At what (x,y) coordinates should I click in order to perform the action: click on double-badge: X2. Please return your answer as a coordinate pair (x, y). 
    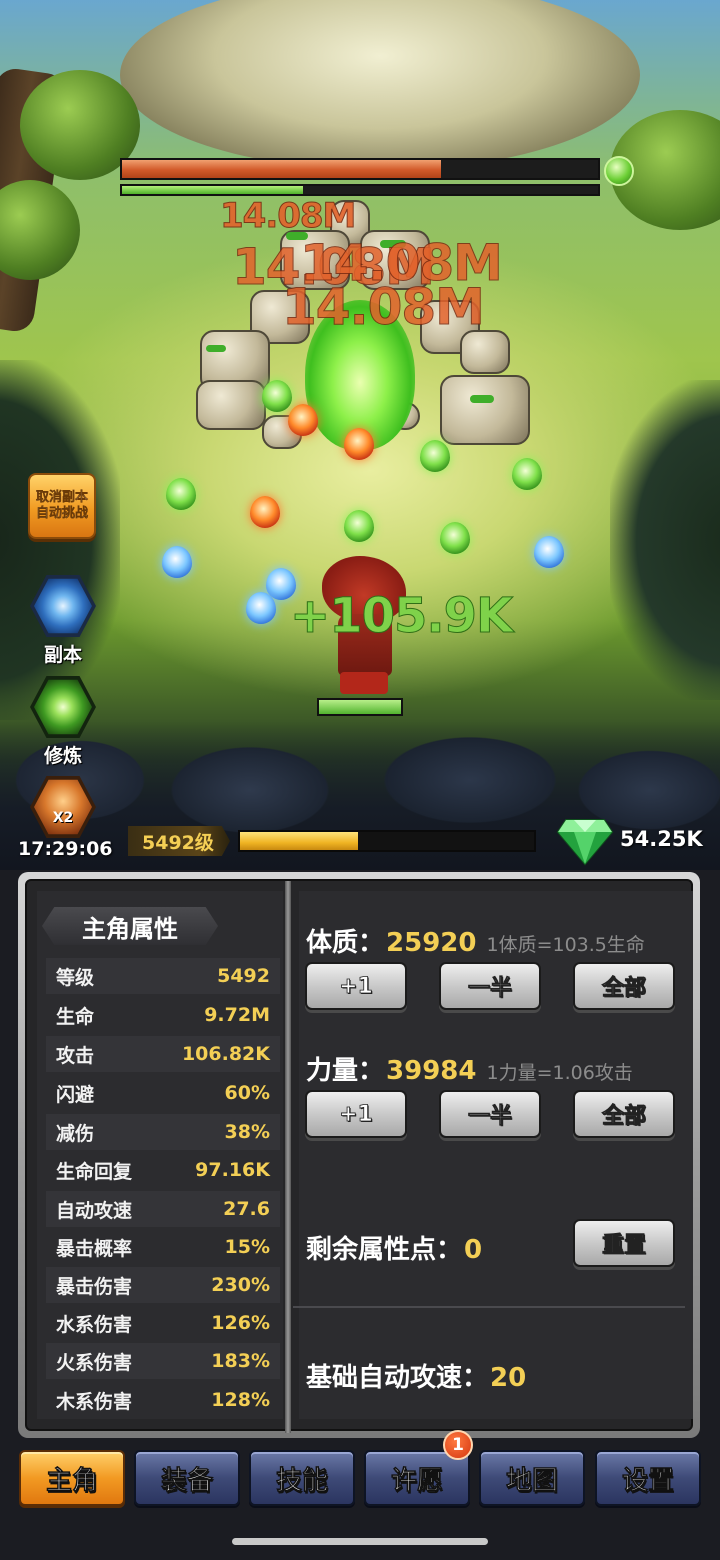
    Looking at the image, I should click on (63, 818).